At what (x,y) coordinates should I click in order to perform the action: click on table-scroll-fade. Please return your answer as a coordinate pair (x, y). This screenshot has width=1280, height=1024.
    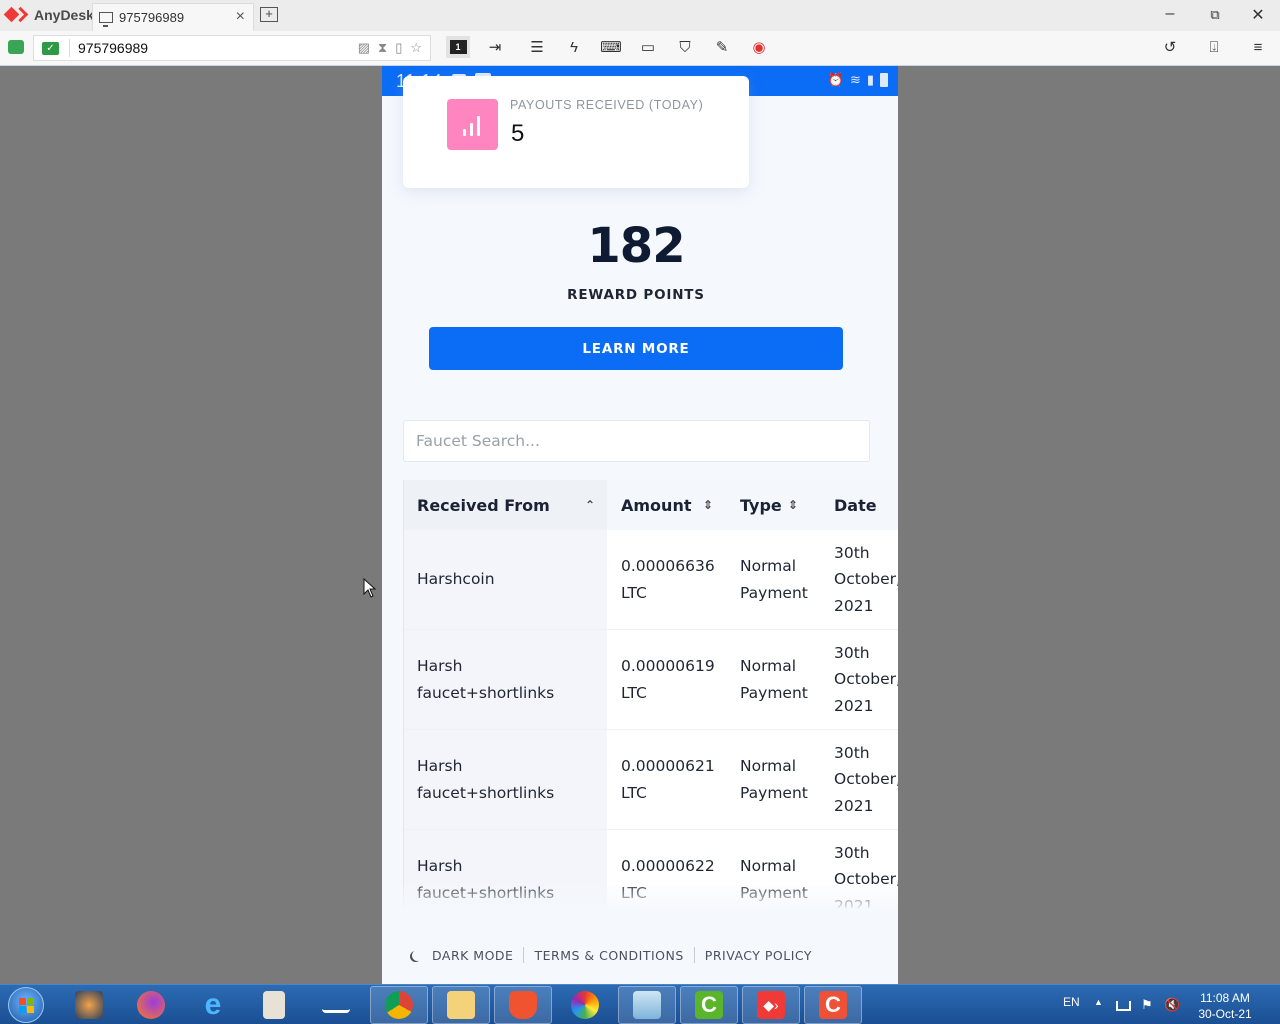
    Looking at the image, I should click on (640, 897).